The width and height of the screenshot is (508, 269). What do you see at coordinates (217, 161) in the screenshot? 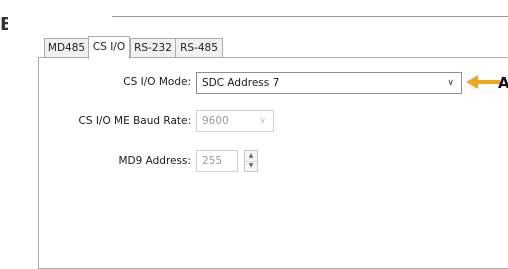
I see `md9-address-input: 255` at bounding box center [217, 161].